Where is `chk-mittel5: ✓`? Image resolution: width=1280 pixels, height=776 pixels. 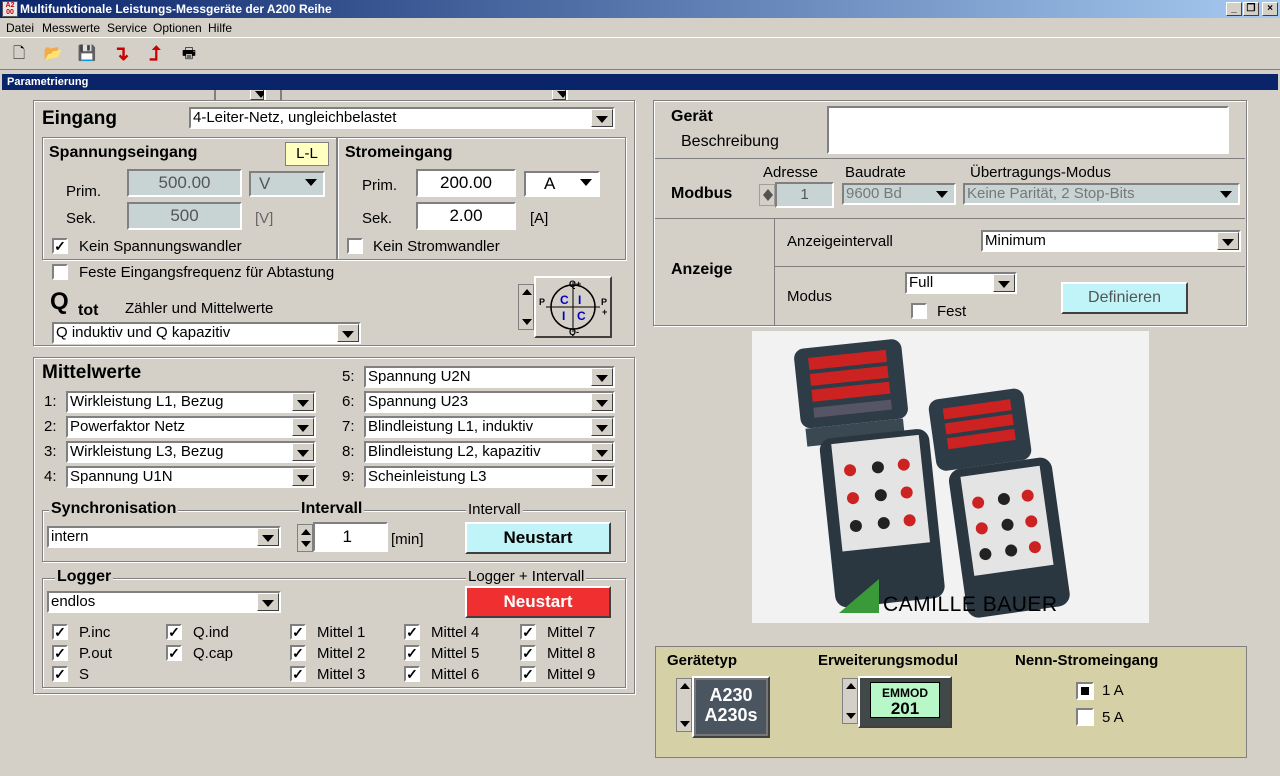 chk-mittel5: ✓ is located at coordinates (412, 653).